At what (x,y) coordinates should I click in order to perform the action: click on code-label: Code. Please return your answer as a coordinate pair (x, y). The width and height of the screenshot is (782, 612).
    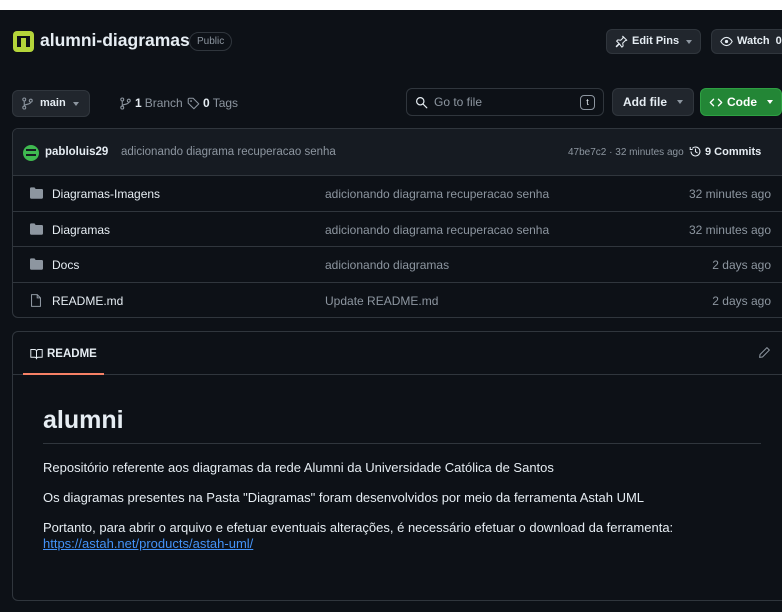
    Looking at the image, I should click on (742, 101).